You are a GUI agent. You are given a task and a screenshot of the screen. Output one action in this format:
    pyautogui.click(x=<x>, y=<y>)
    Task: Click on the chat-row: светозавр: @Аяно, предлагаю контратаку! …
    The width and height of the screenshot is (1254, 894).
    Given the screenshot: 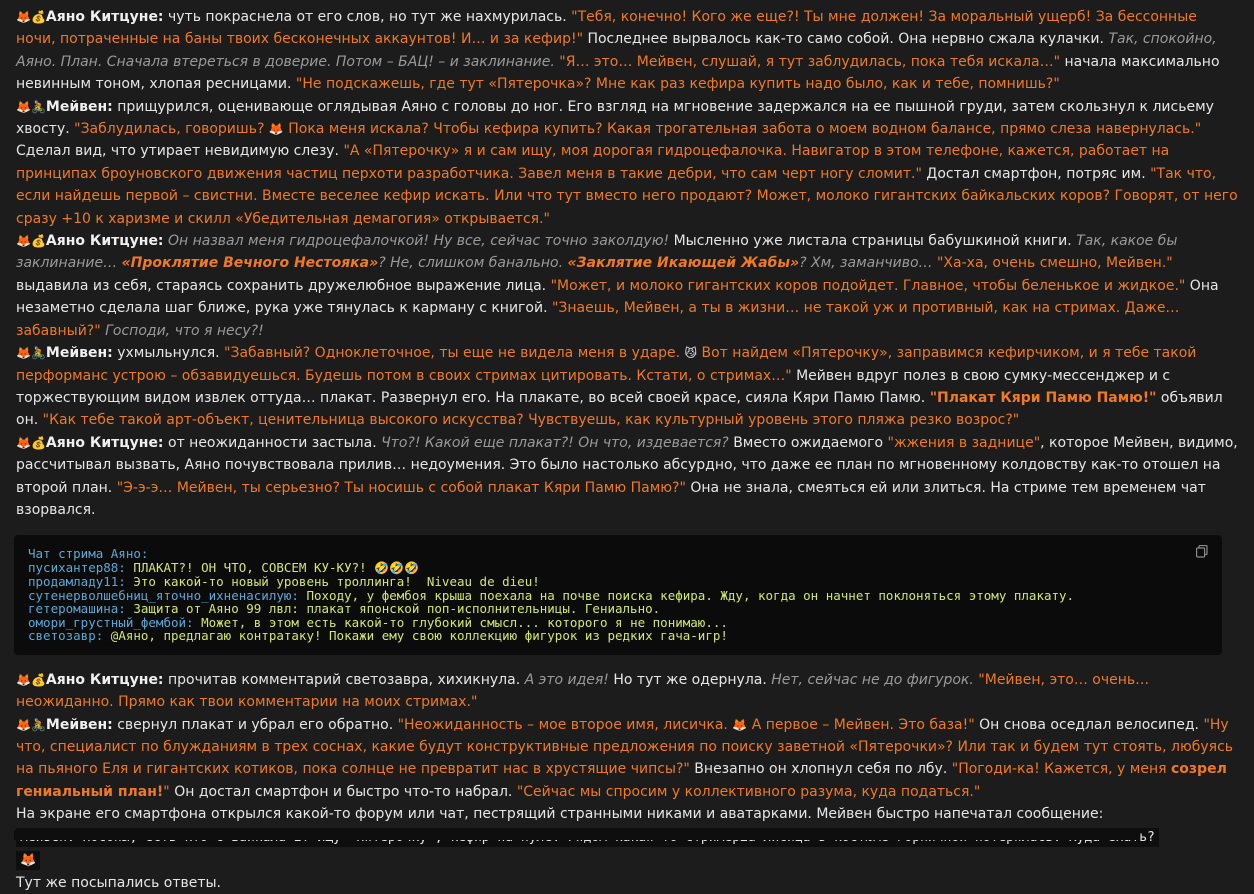 What is the action you would take?
    pyautogui.click(x=618, y=636)
    